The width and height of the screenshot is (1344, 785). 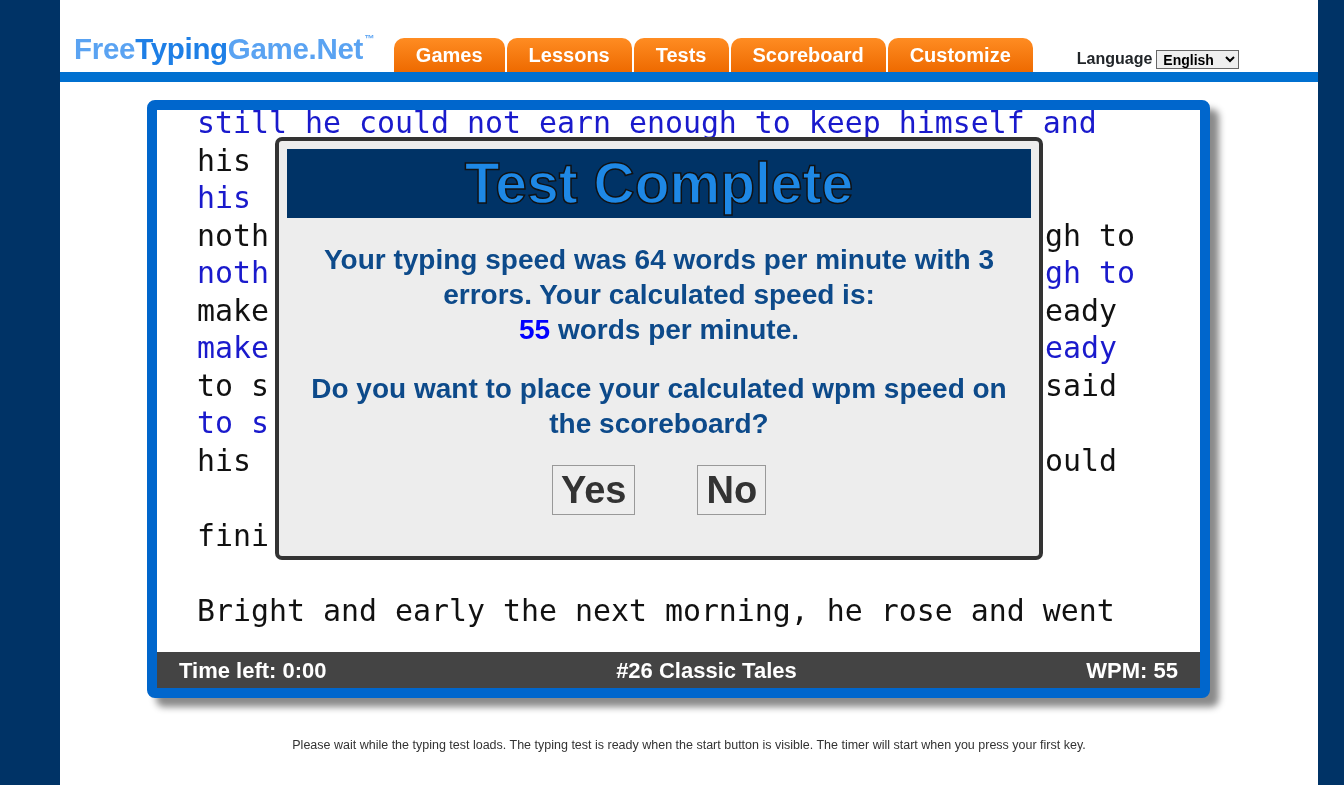 I want to click on nav-tab: Lessons, so click(x=569, y=55).